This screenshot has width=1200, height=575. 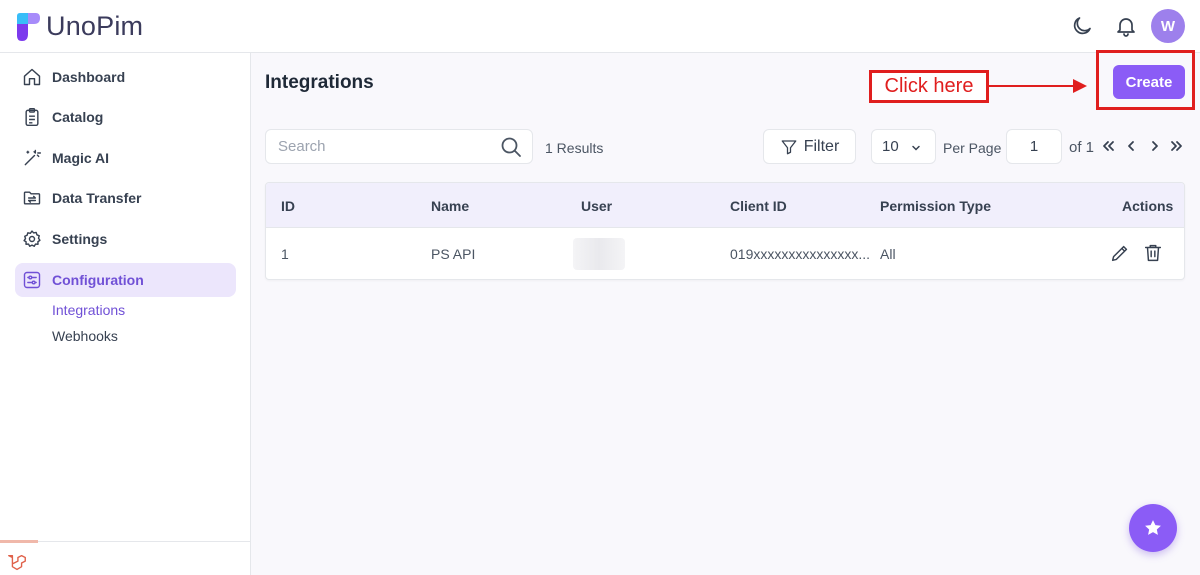 I want to click on column-header-name: Name, so click(x=450, y=206).